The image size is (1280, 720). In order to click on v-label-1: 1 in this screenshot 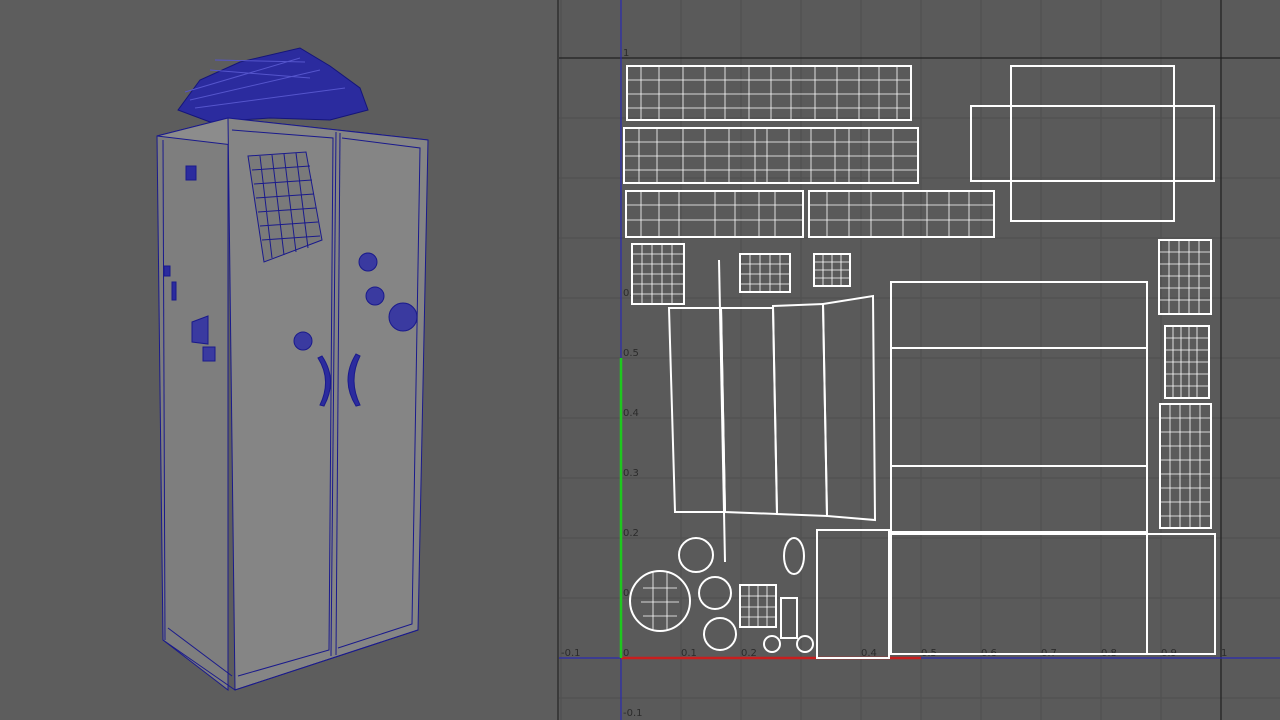, I will do `click(626, 53)`.